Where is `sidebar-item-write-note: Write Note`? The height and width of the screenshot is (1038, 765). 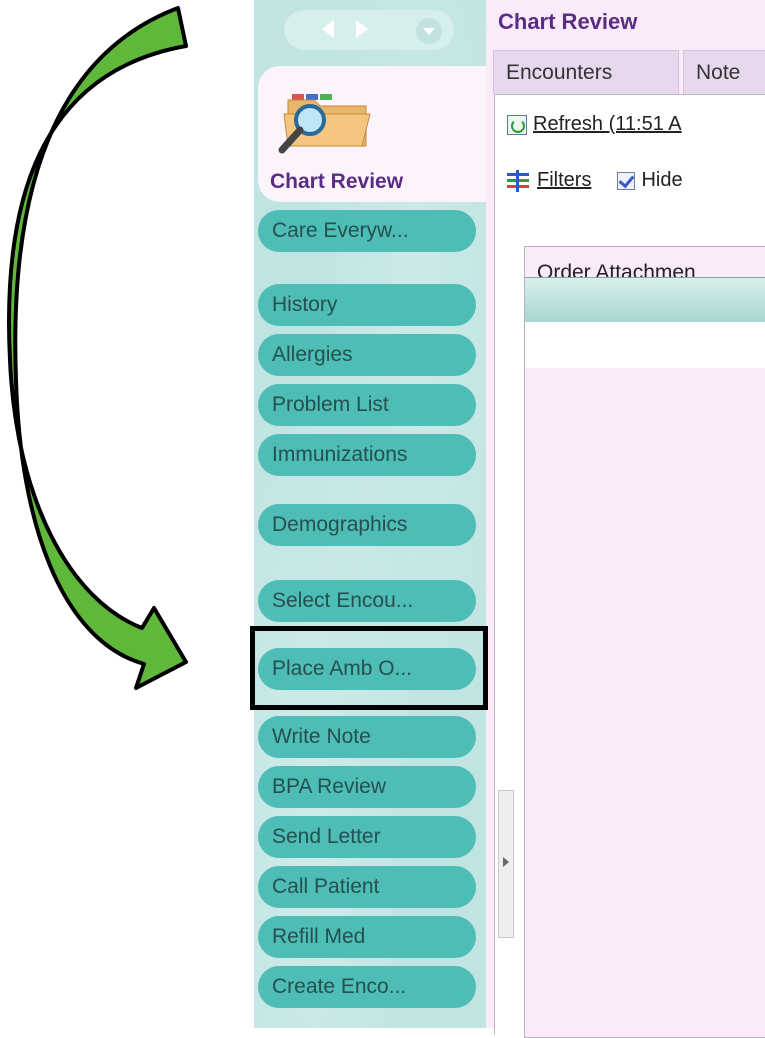 sidebar-item-write-note: Write Note is located at coordinates (367, 737).